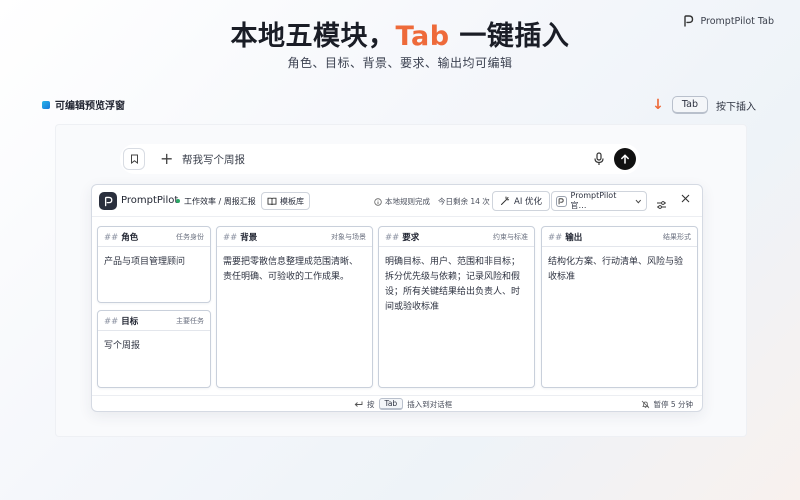  I want to click on module-card-goal: ## 目标 主要任务 写个周报, so click(154, 349).